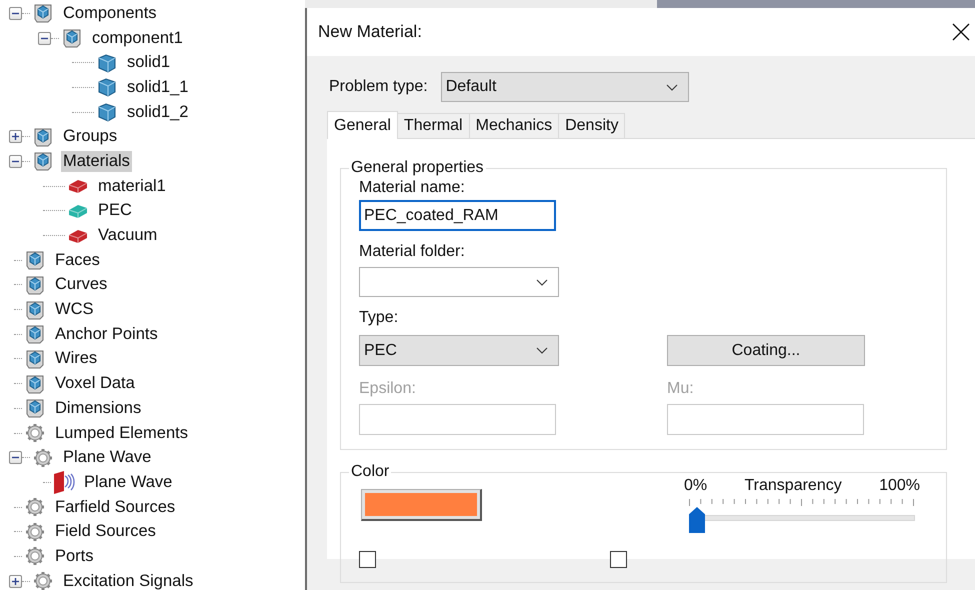 The image size is (975, 590). I want to click on transparency-slider, so click(802, 516).